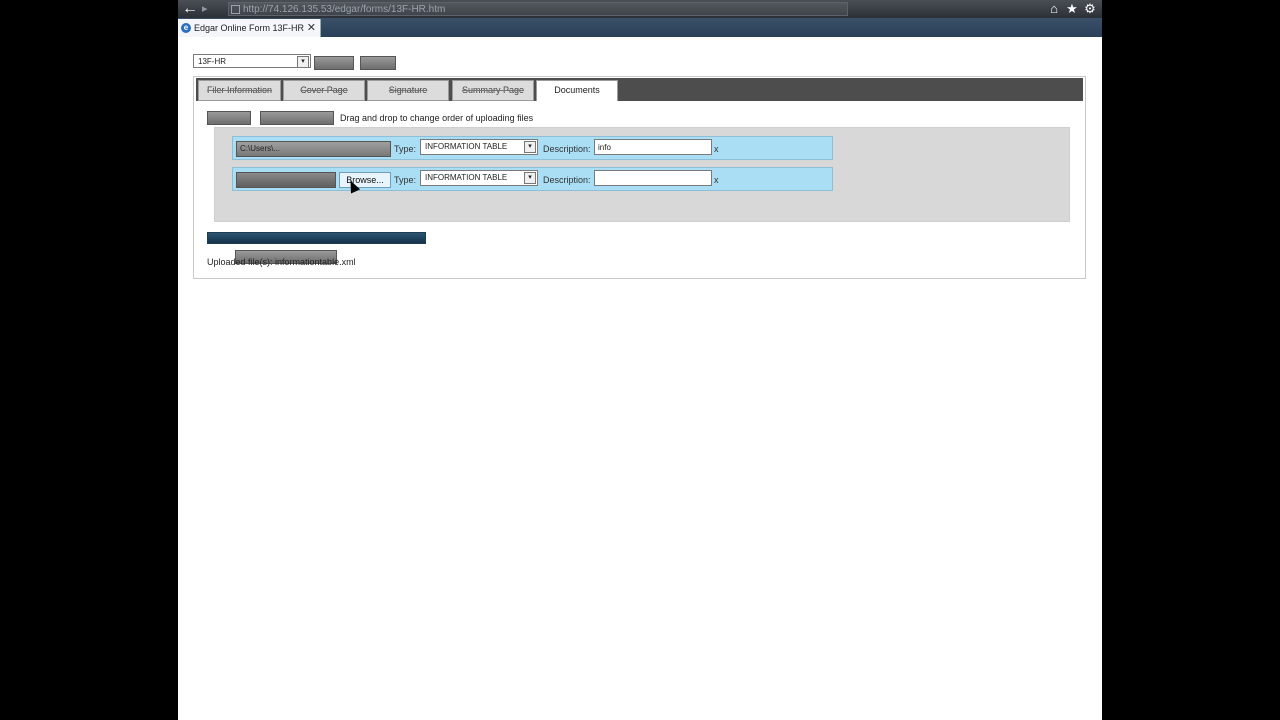 Image resolution: width=1280 pixels, height=720 pixels. Describe the element at coordinates (186, 28) in the screenshot. I see `ie-logo-icon: e` at that location.